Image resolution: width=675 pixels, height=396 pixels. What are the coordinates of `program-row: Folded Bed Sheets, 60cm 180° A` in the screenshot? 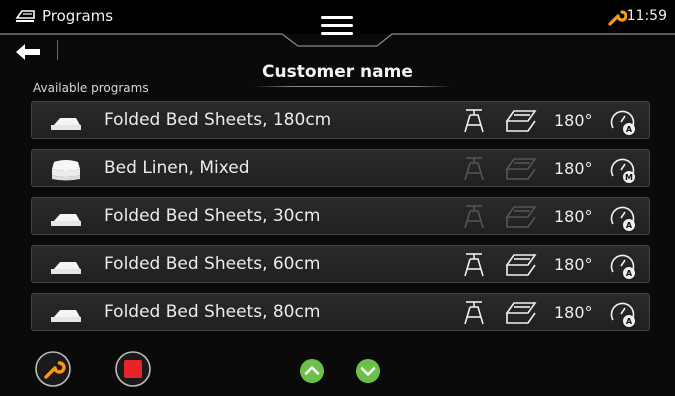 It's located at (340, 264).